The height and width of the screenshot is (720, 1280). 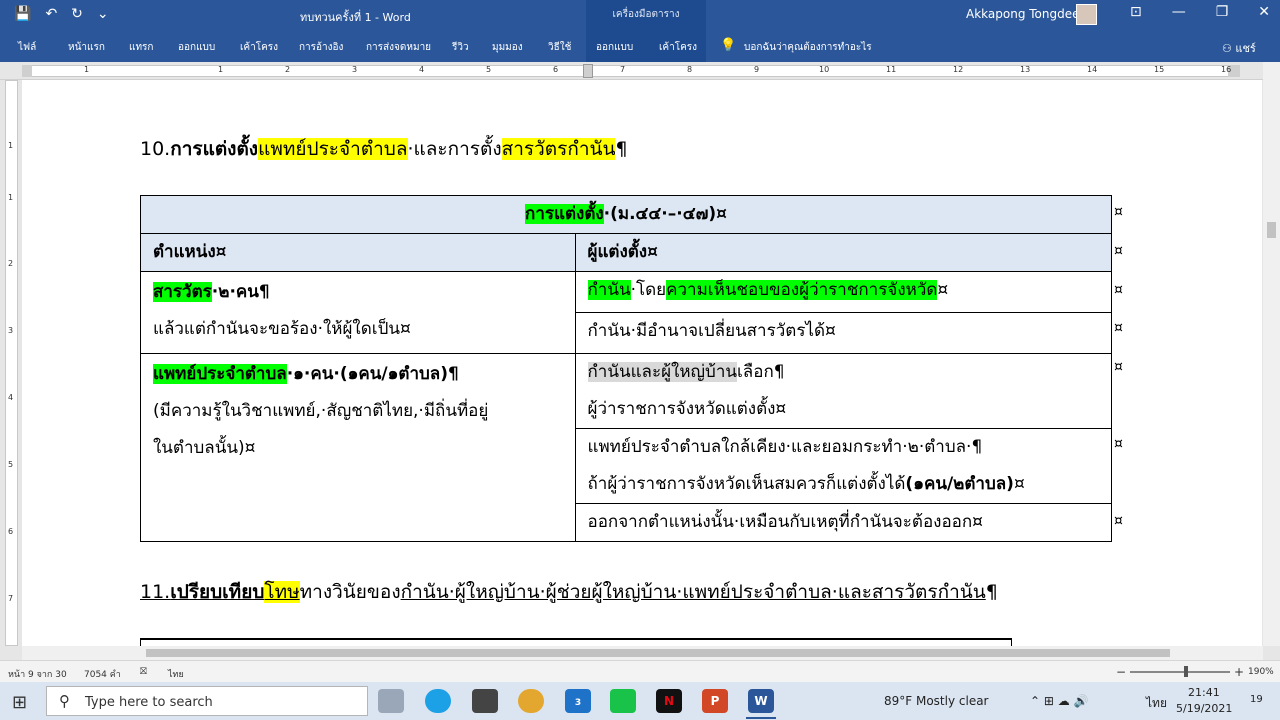 I want to click on cell-line: ในตำบลนั้น)¤, so click(x=204, y=448).